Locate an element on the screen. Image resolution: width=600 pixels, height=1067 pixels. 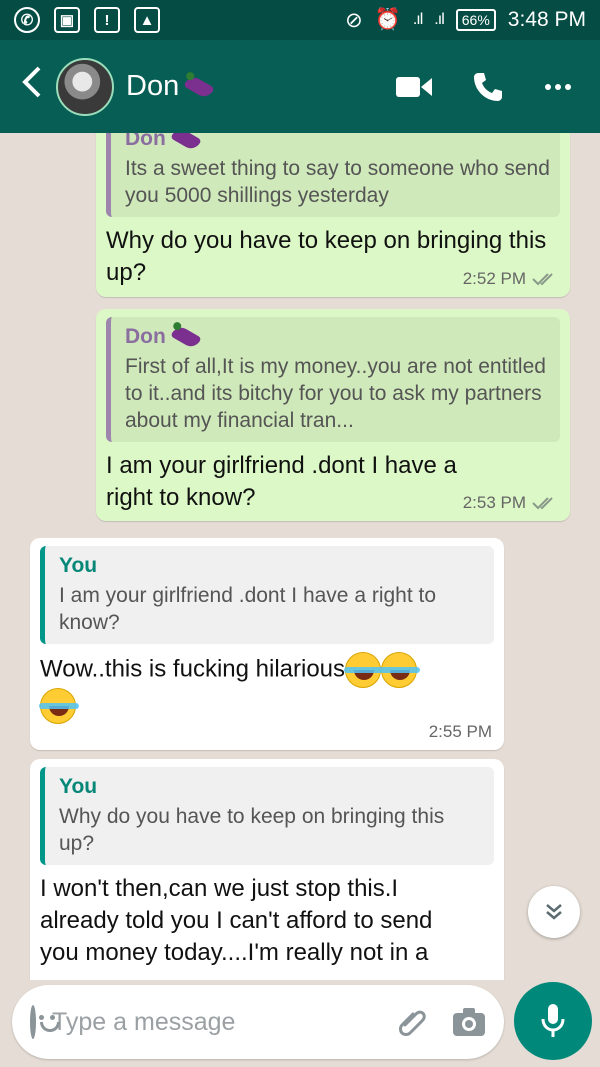
contact-name: Don is located at coordinates (170, 86).